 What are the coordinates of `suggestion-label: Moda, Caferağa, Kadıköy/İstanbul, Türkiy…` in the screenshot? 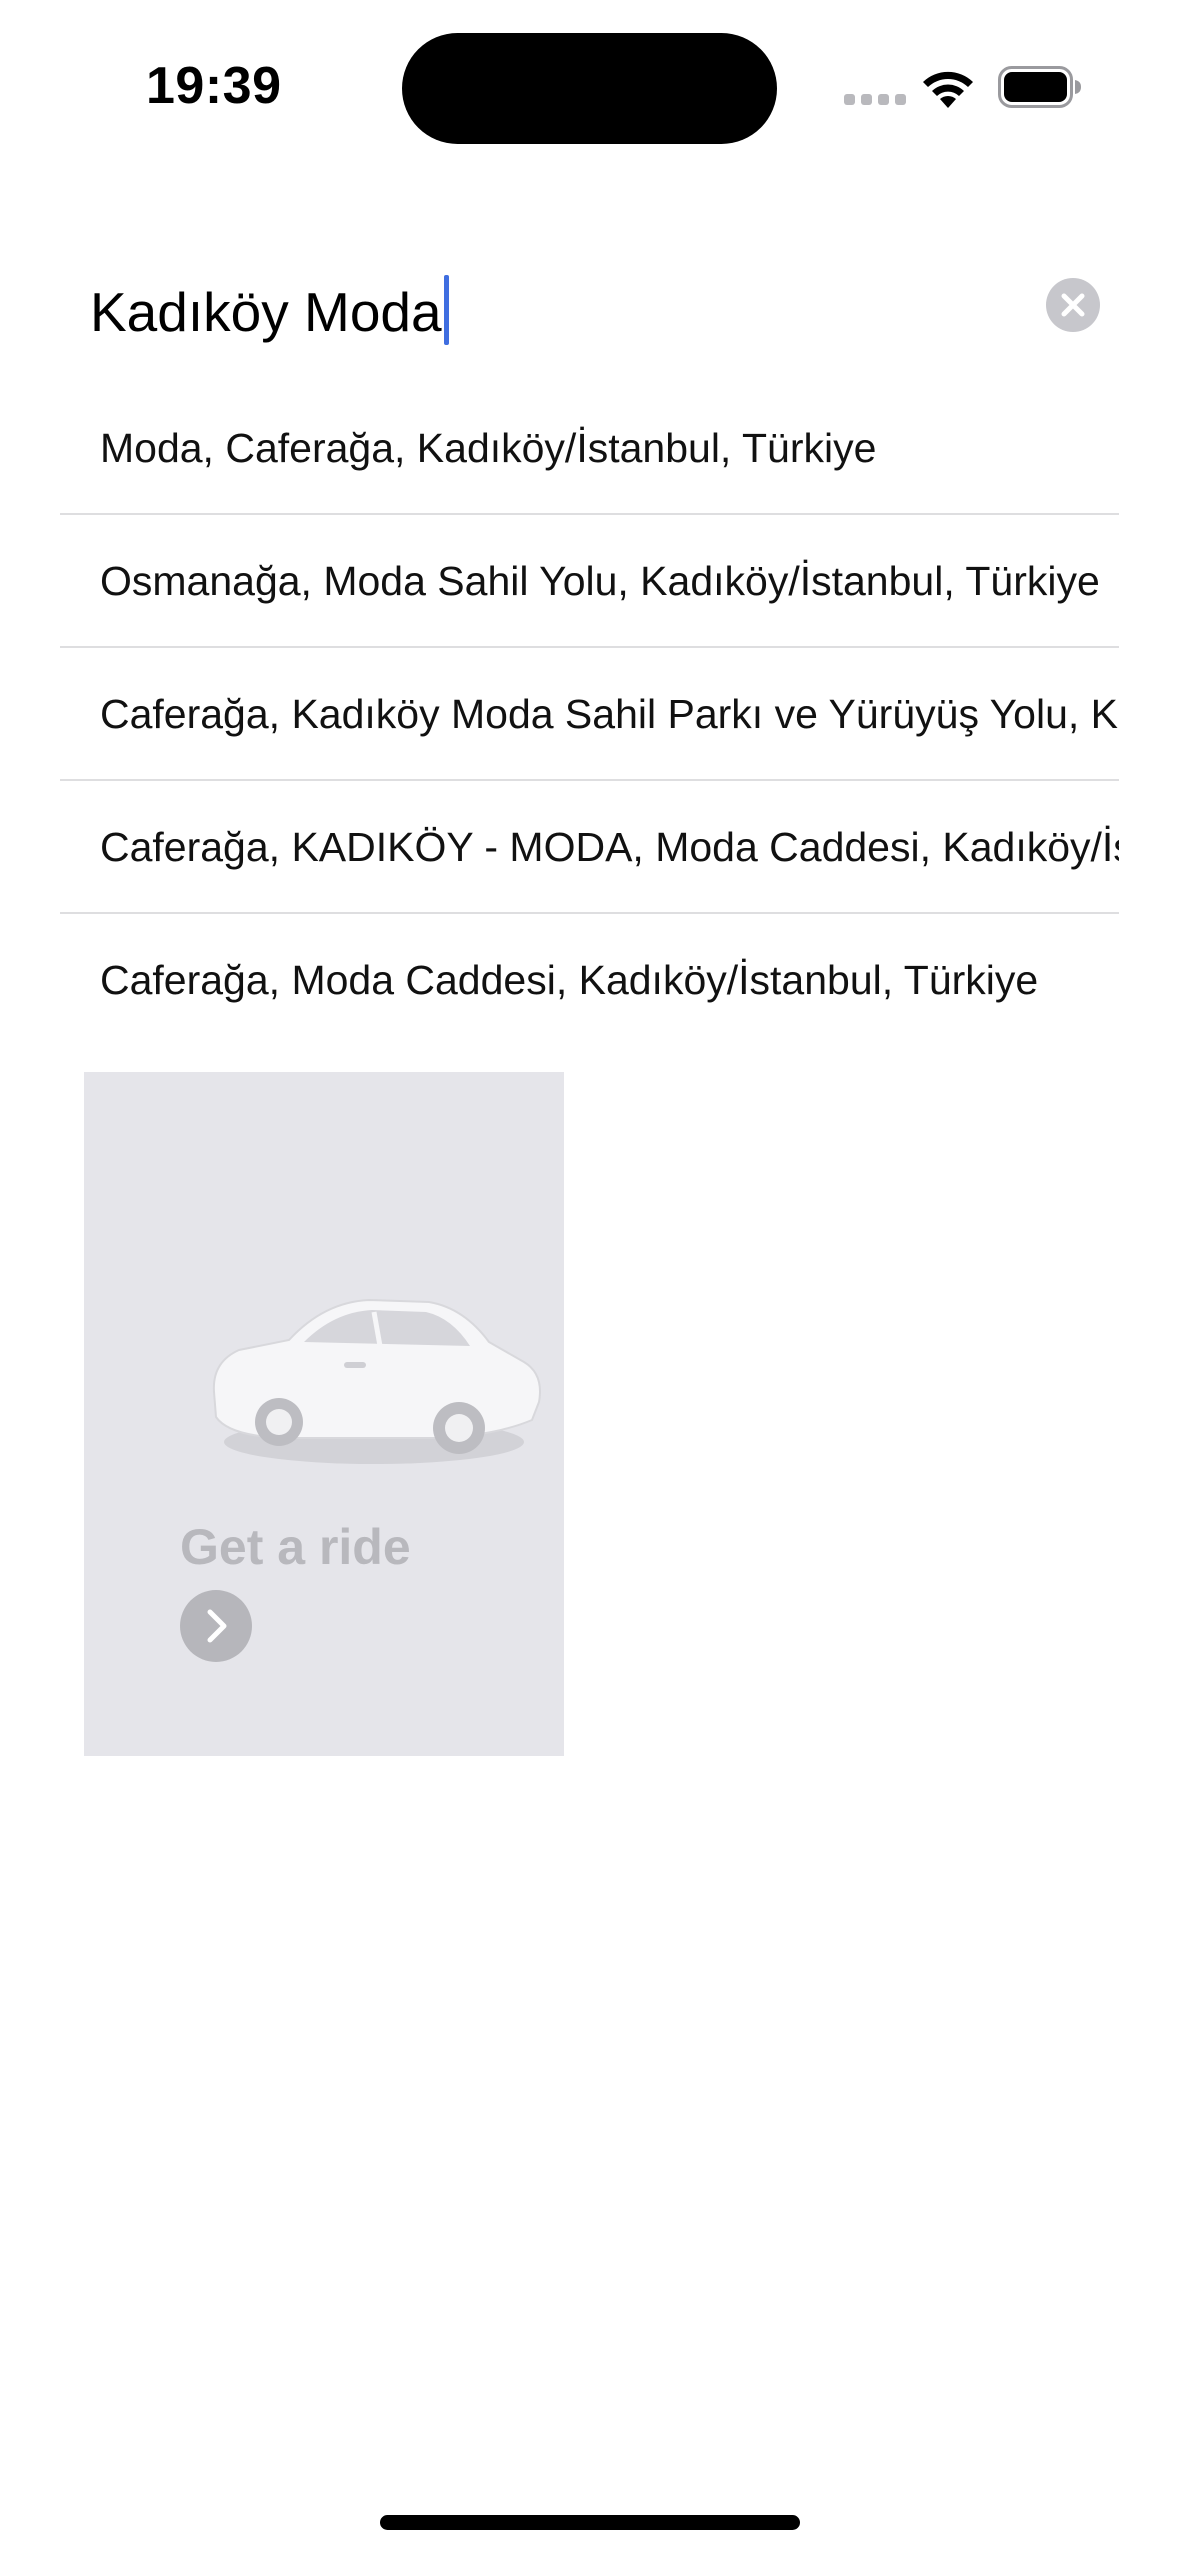 It's located at (488, 448).